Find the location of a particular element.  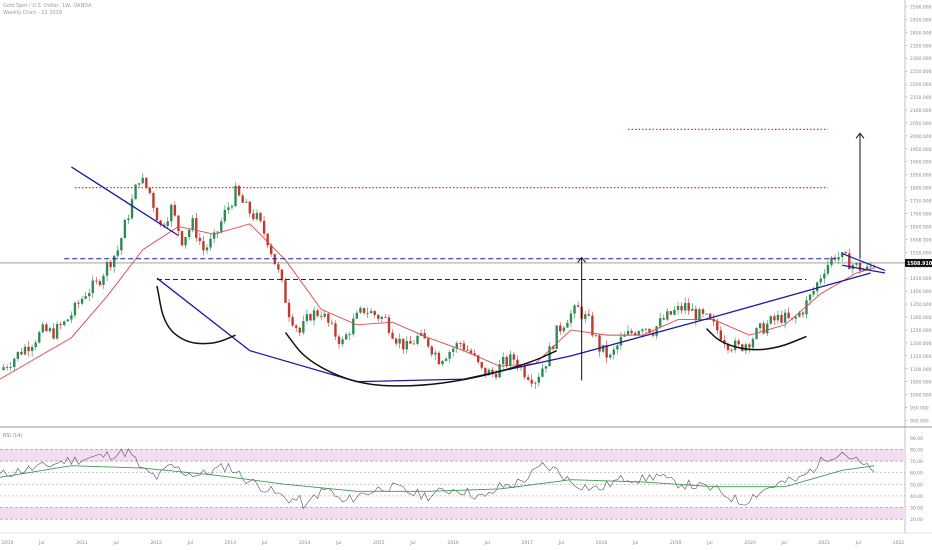

x-tick-label: 2019 is located at coordinates (676, 543).